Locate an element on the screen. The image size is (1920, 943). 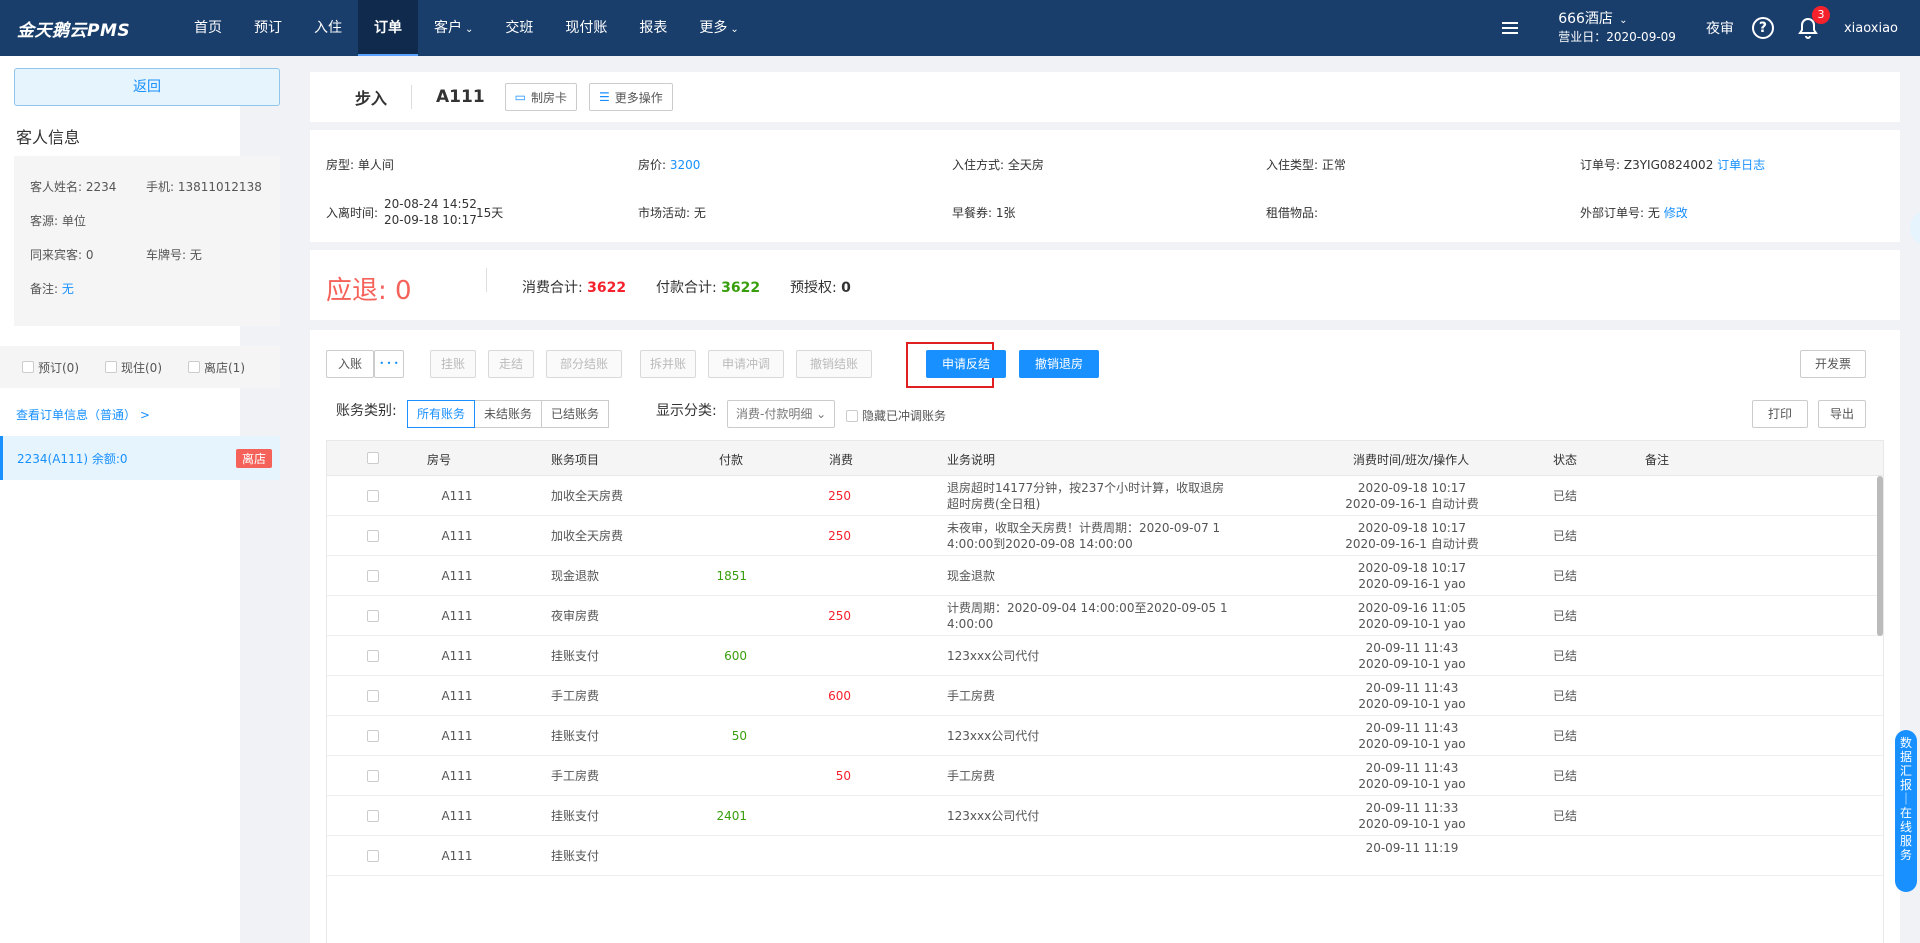
stay-out: 20-09-18 10:17 is located at coordinates (430, 220).